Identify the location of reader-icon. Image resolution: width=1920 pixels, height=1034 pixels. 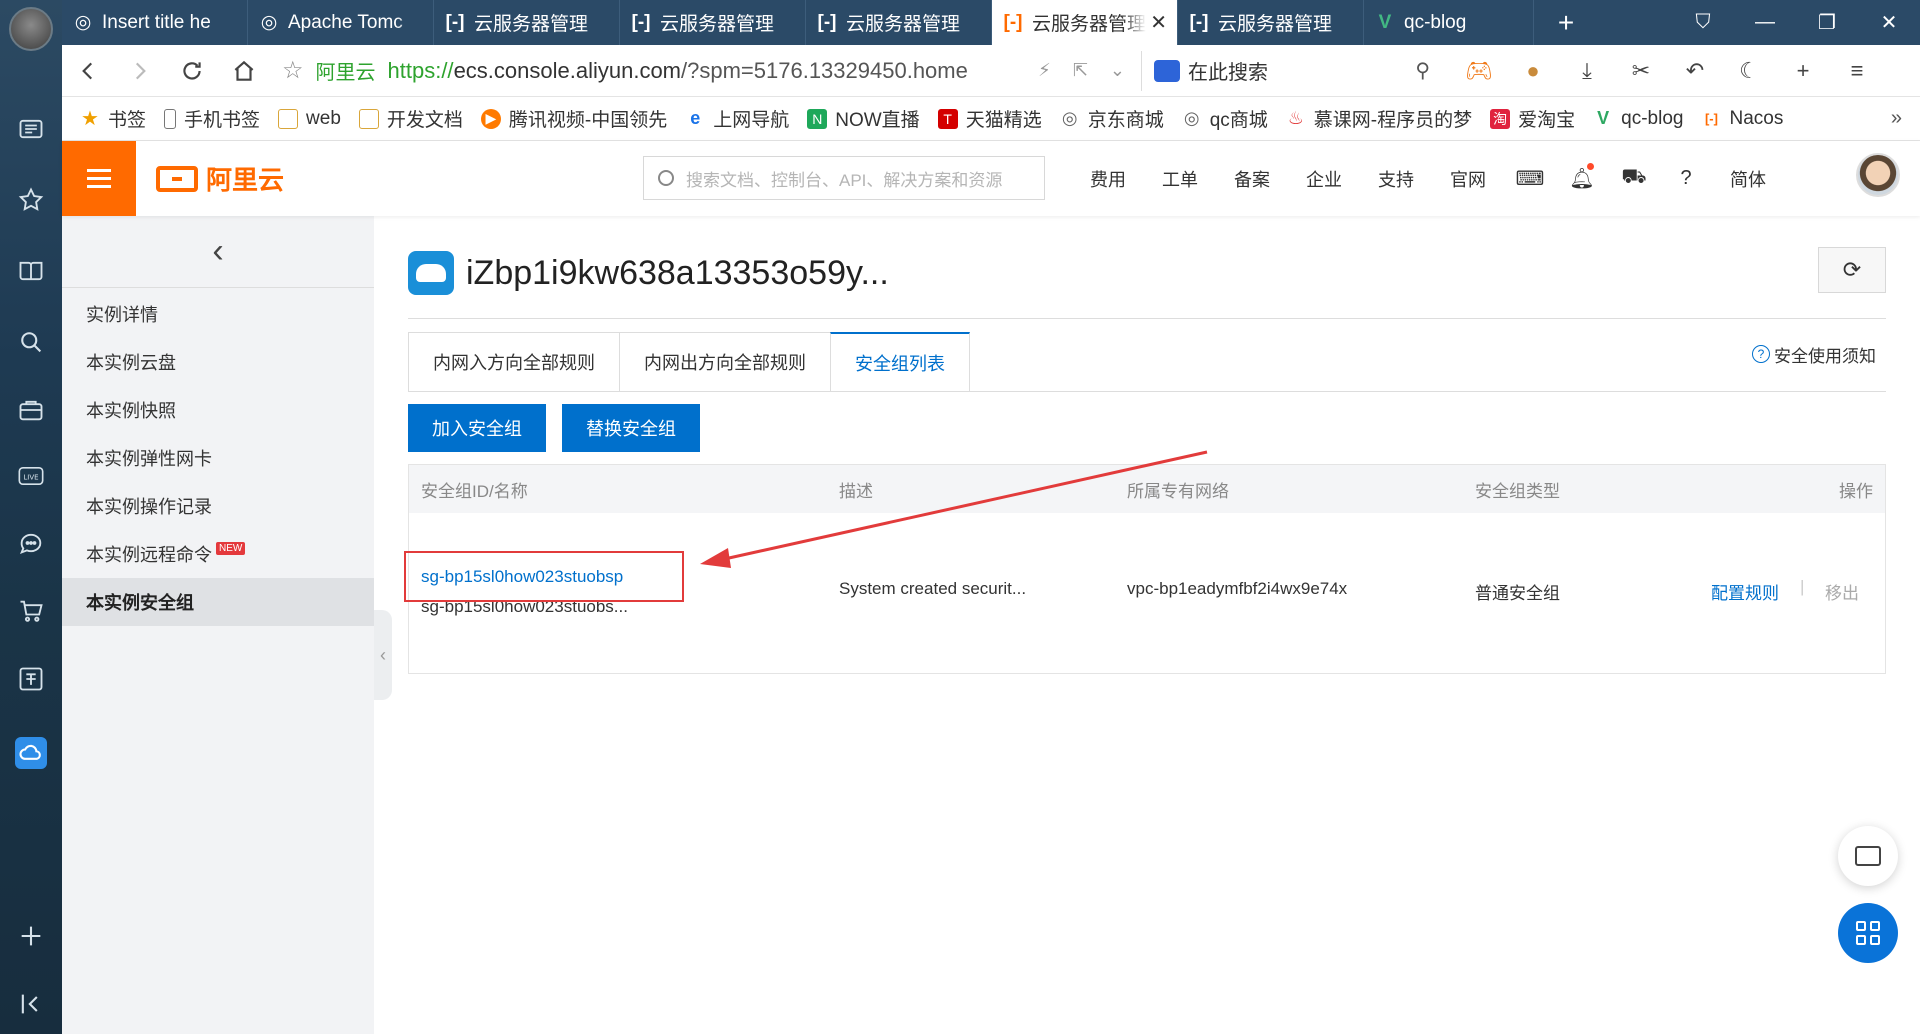
(31, 129).